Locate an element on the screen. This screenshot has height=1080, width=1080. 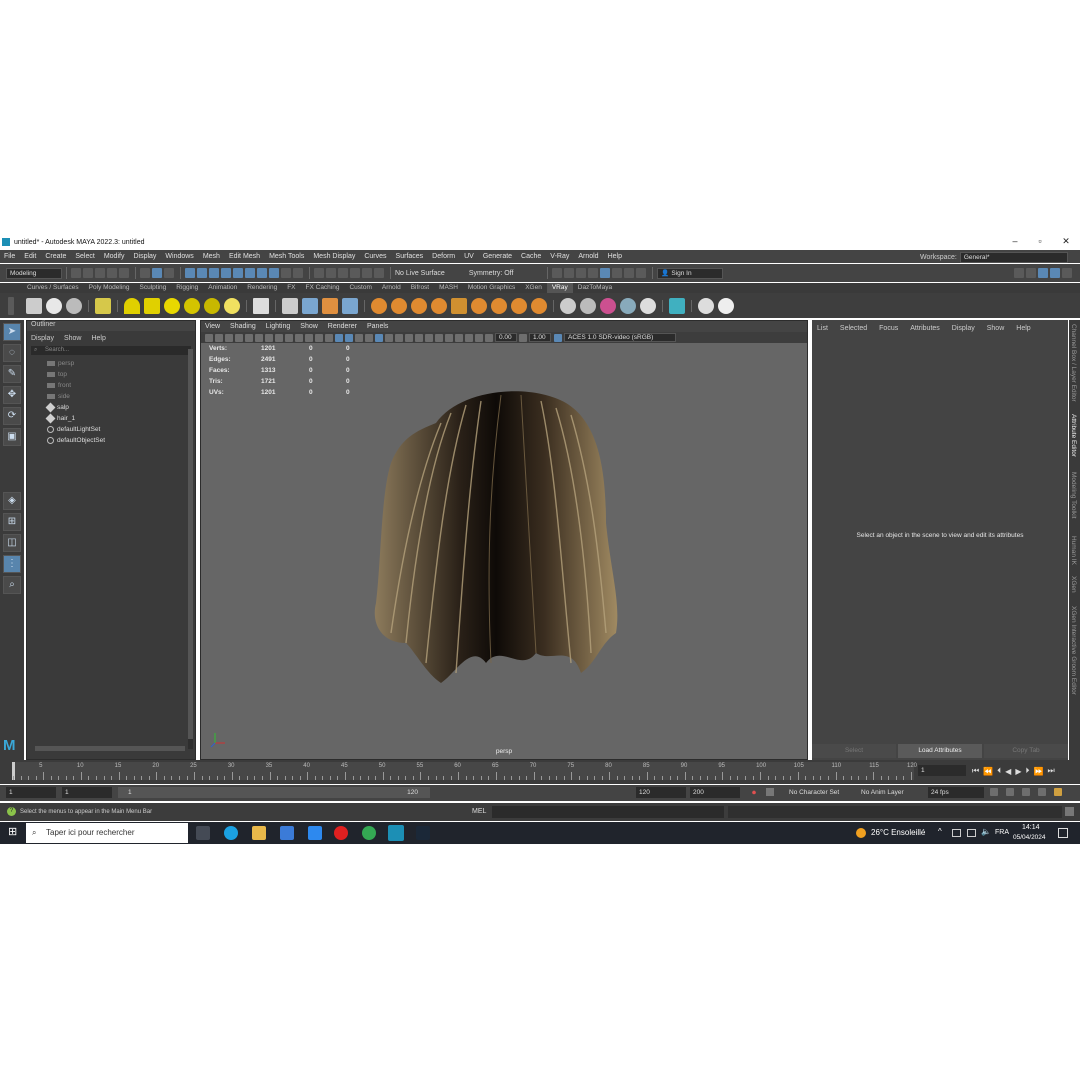
xray-icon is located at coordinates (459, 337).